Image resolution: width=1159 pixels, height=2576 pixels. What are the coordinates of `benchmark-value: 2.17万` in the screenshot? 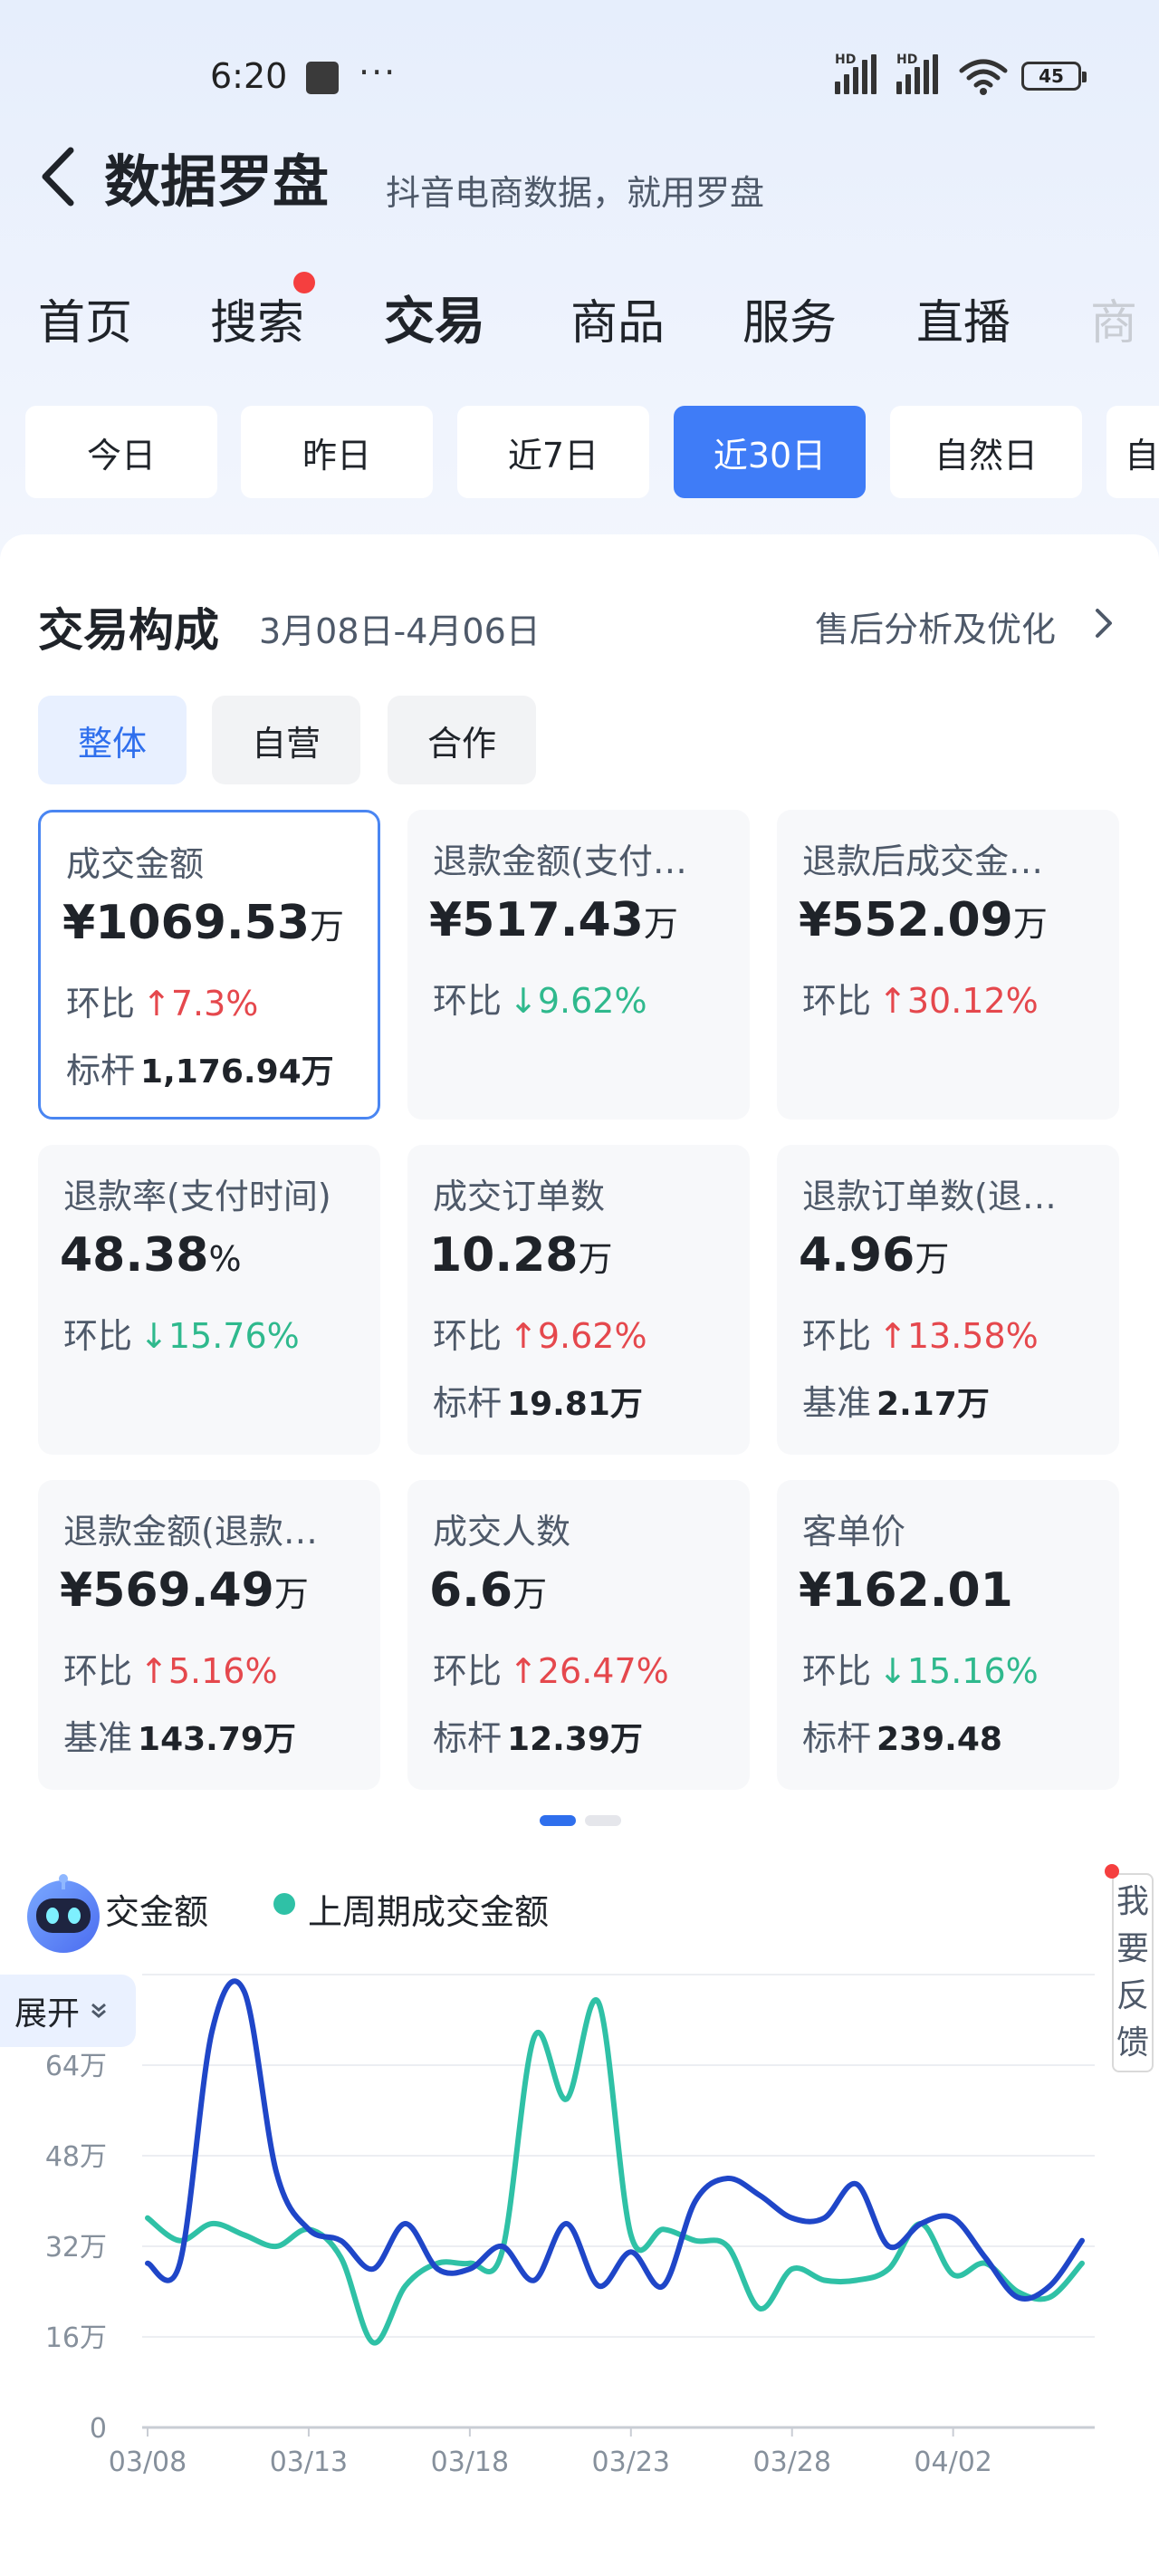 It's located at (933, 1404).